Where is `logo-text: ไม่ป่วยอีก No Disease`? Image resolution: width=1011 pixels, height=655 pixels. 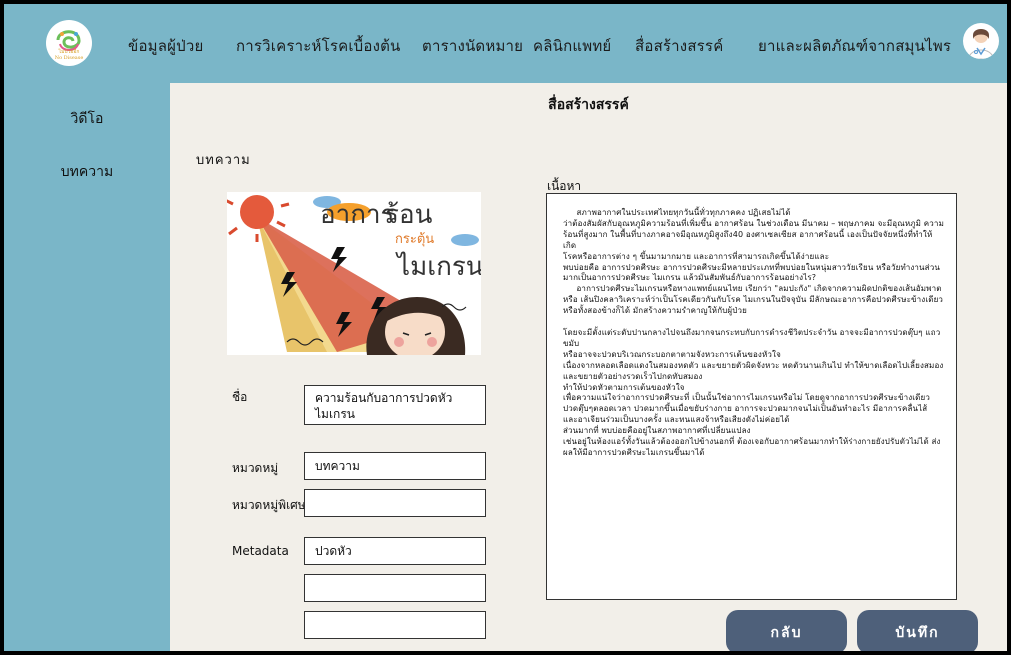
logo-text: ไม่ป่วยอีก No Disease is located at coordinates (69, 55).